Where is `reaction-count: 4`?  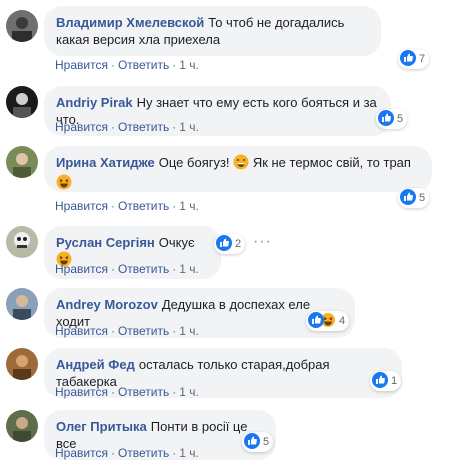 reaction-count: 4 is located at coordinates (328, 321).